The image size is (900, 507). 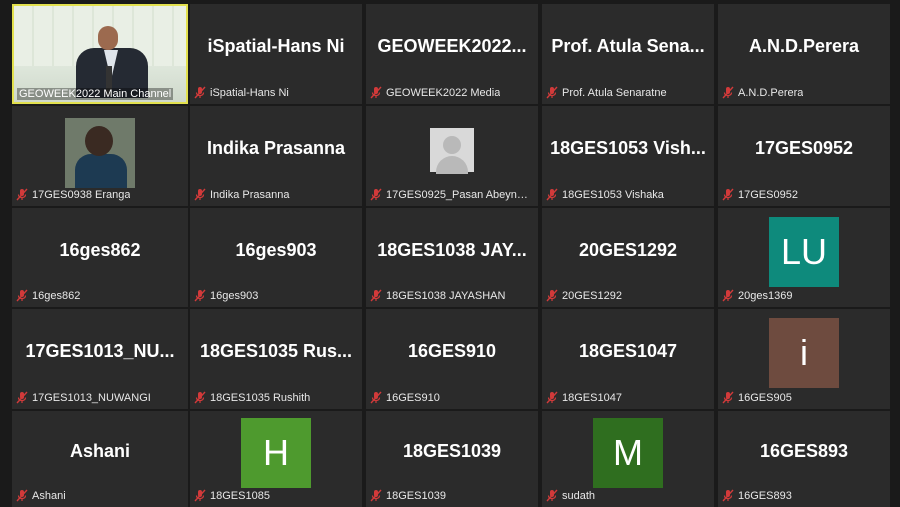 I want to click on participant-display-name: 17GES0952, so click(x=804, y=148).